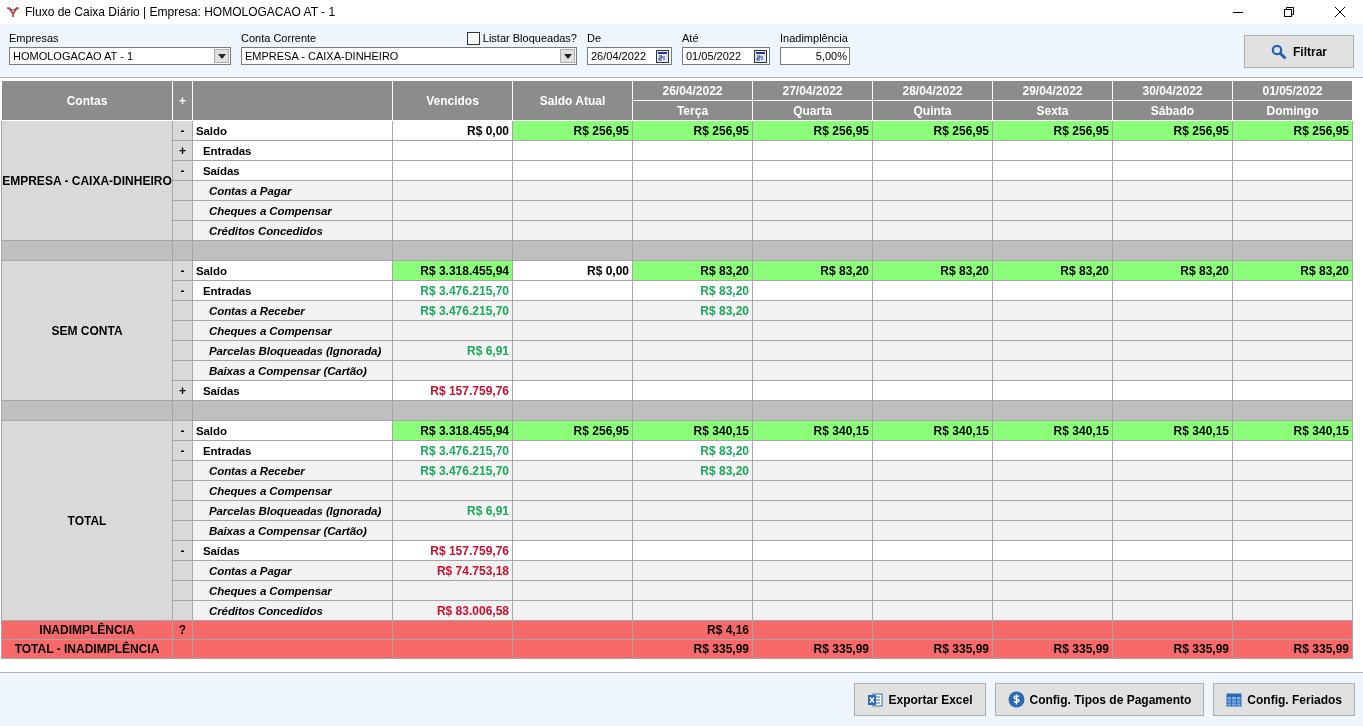 This screenshot has height=726, width=1363. What do you see at coordinates (1292, 90) in the screenshot?
I see `date-header: 01/05/2022` at bounding box center [1292, 90].